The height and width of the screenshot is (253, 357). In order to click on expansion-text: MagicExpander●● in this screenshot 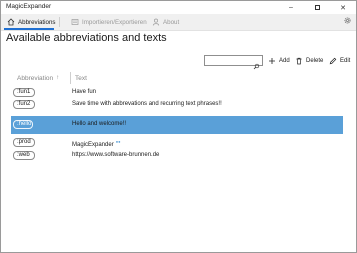, I will do `click(96, 143)`.